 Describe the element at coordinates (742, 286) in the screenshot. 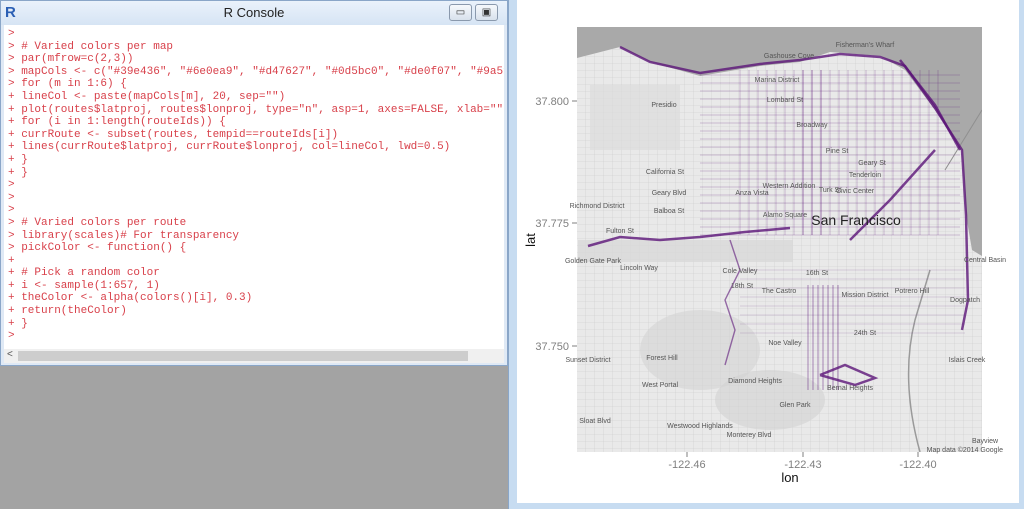

I see `map-label: 18th St` at that location.